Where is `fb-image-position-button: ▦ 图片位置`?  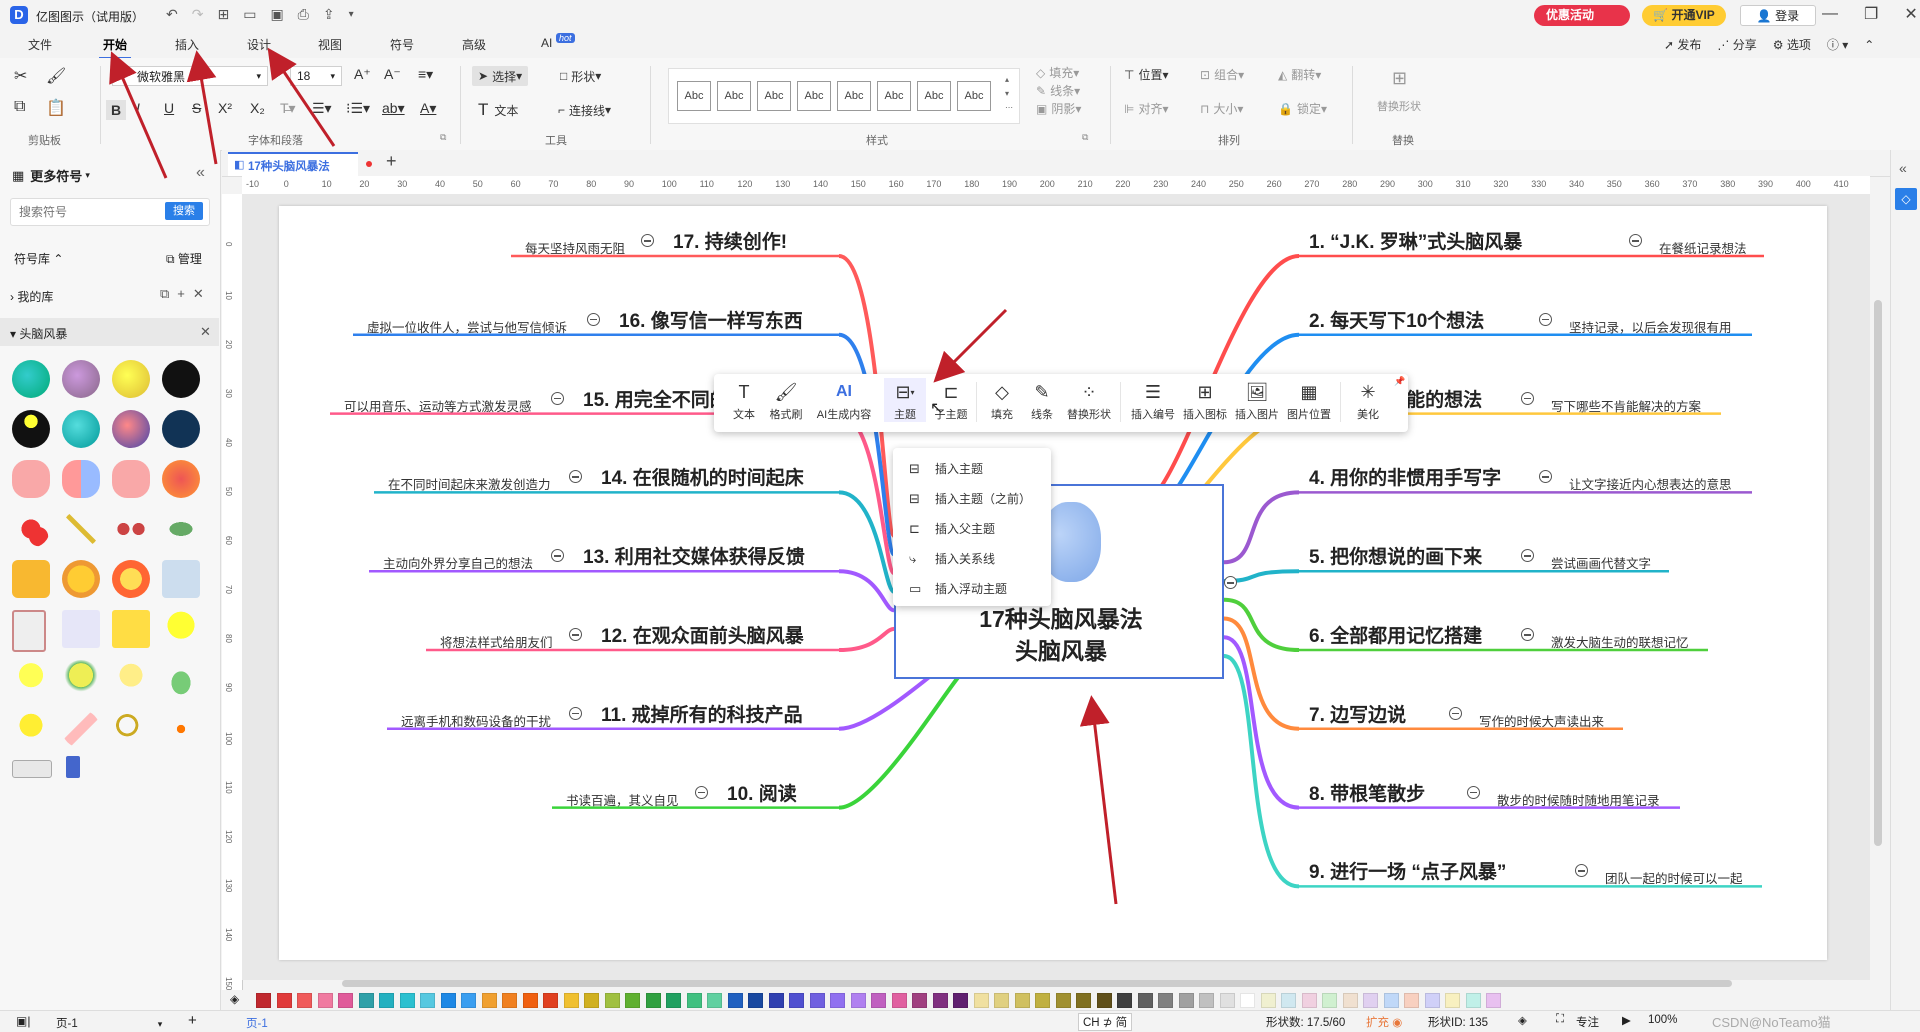 fb-image-position-button: ▦ 图片位置 is located at coordinates (1309, 400).